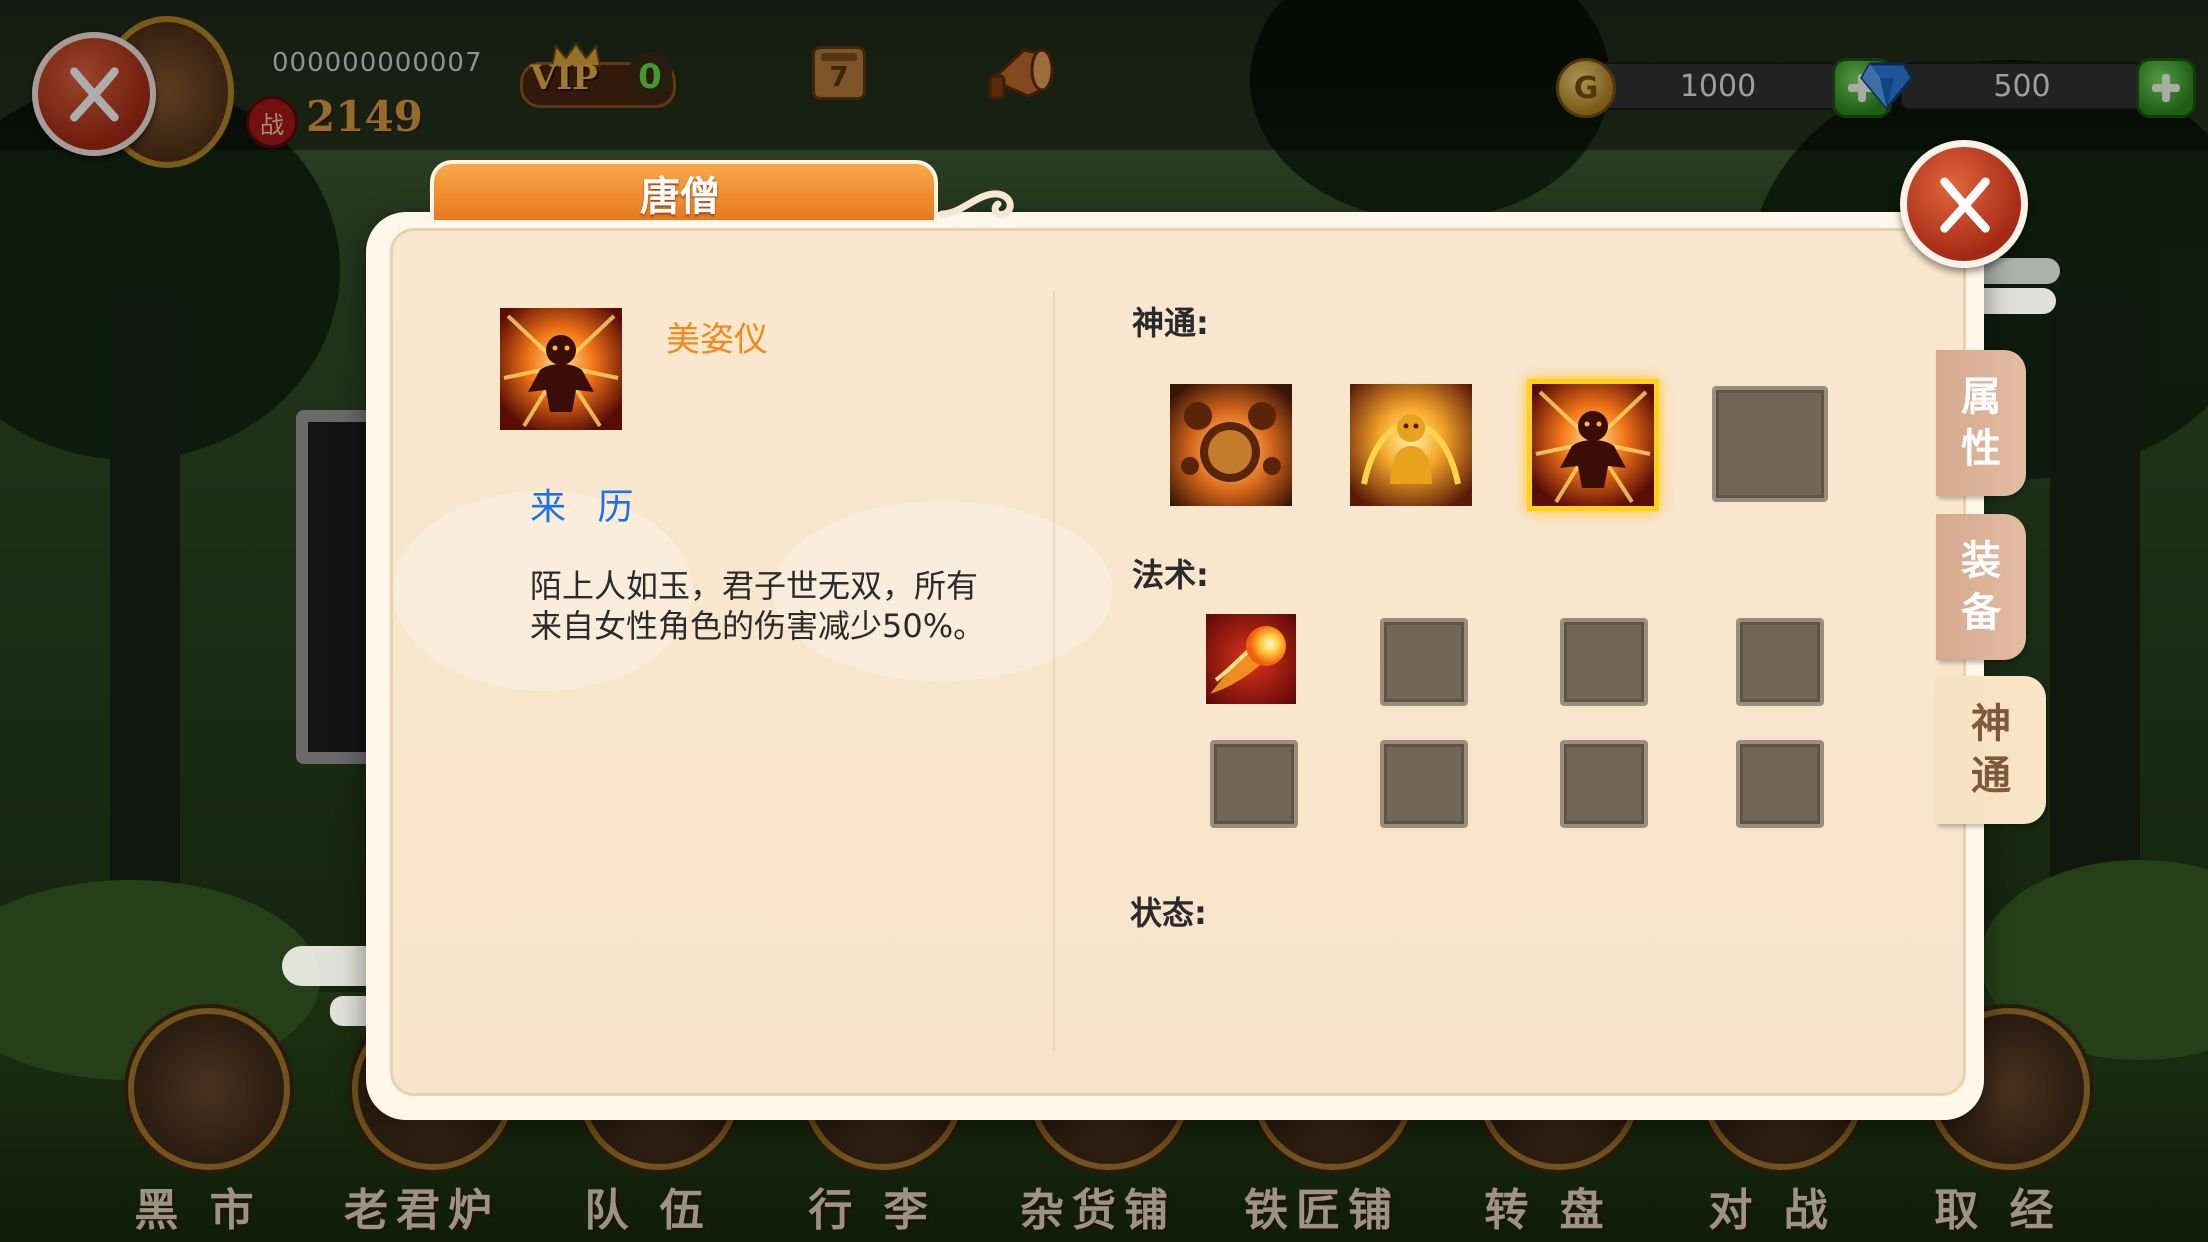  What do you see at coordinates (758, 606) in the screenshot?
I see `skill-description: 陌上人如玉，君子世无双，所有来自女性角色的伤害减少50%。` at bounding box center [758, 606].